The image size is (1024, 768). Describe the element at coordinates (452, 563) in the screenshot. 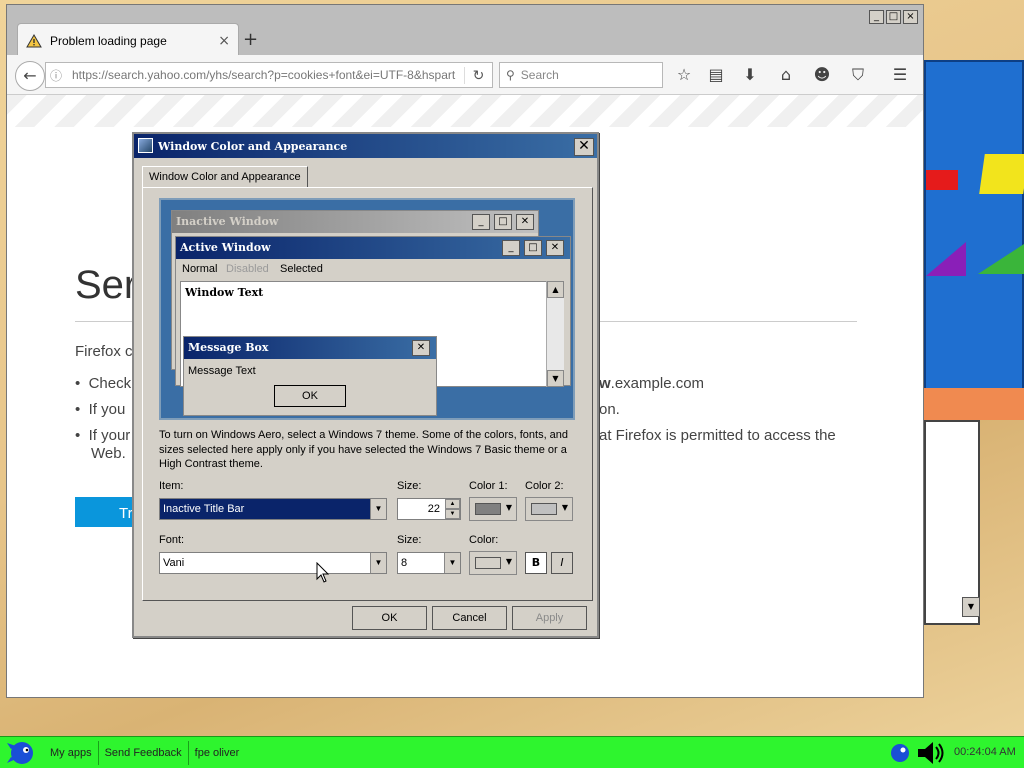

I see `font-size-arrow-icon: ▼` at that location.